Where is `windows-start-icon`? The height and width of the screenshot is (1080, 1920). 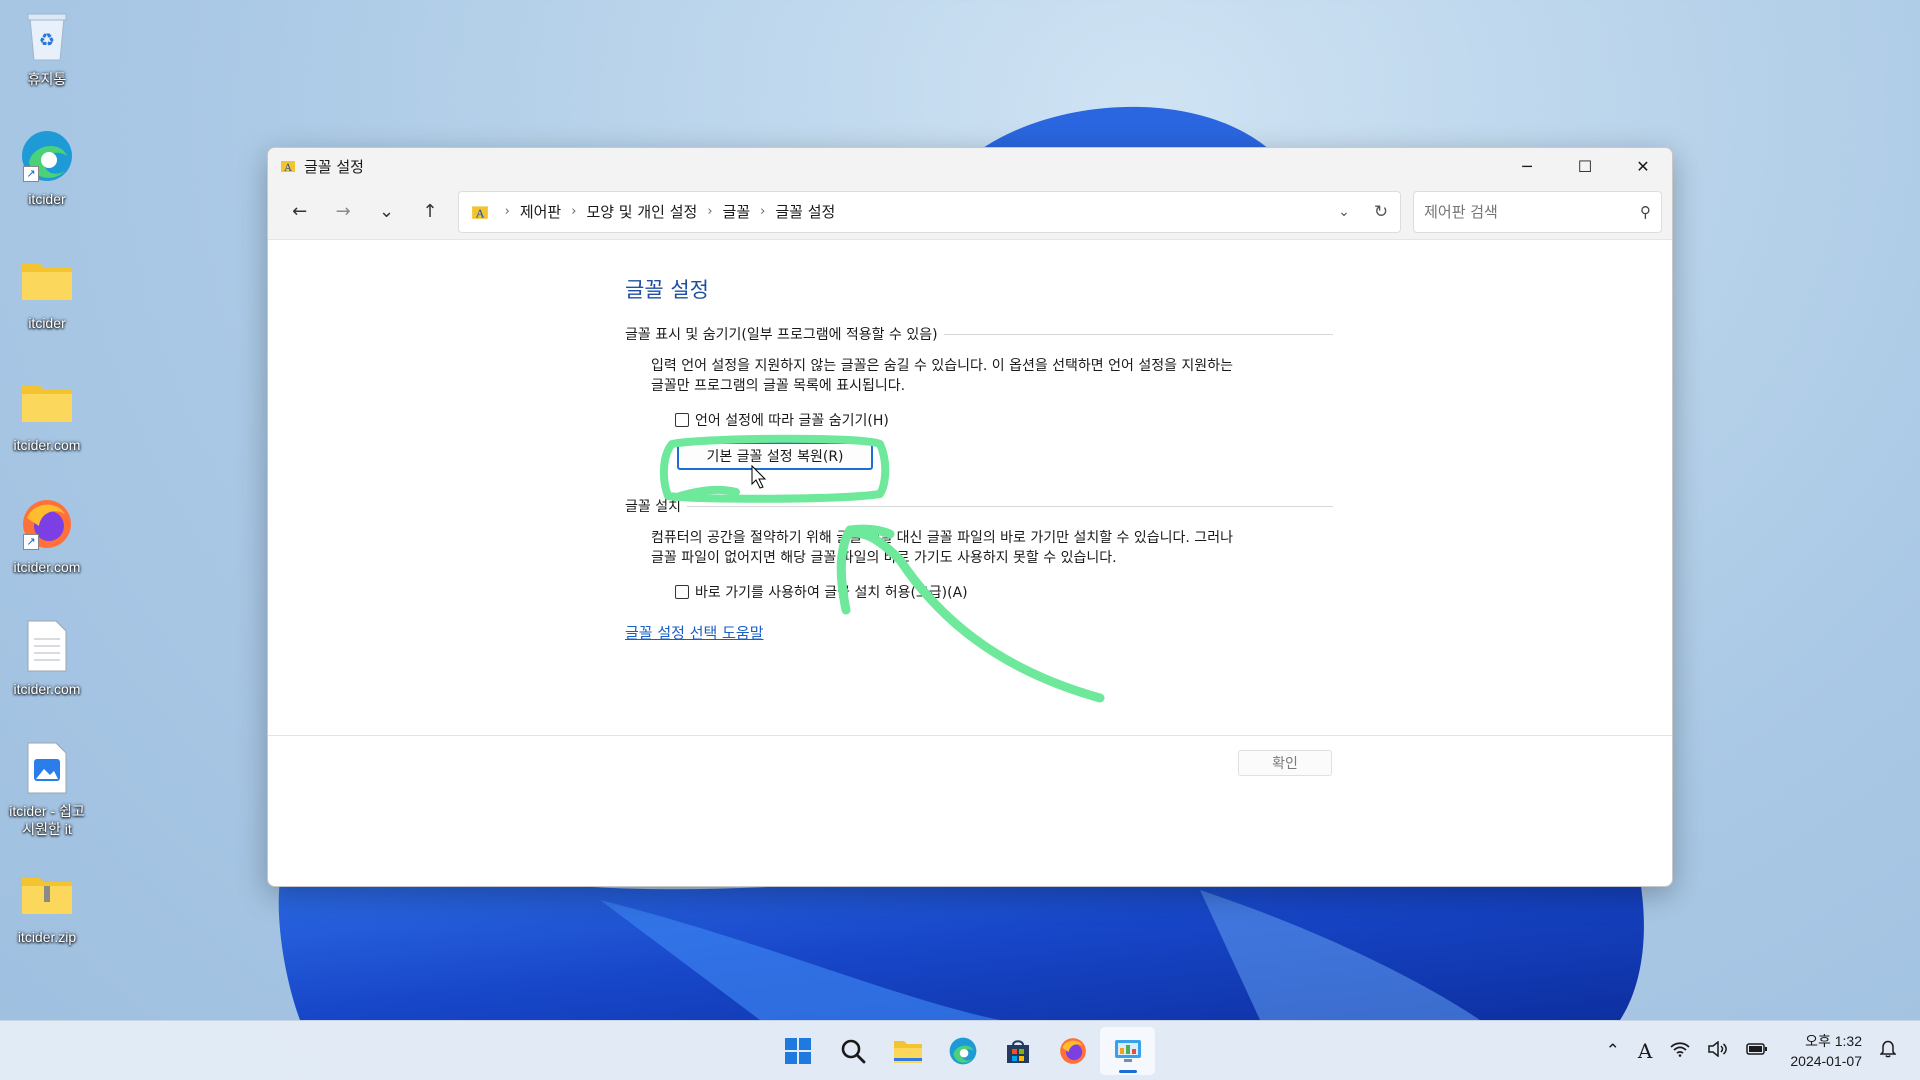 windows-start-icon is located at coordinates (797, 1051).